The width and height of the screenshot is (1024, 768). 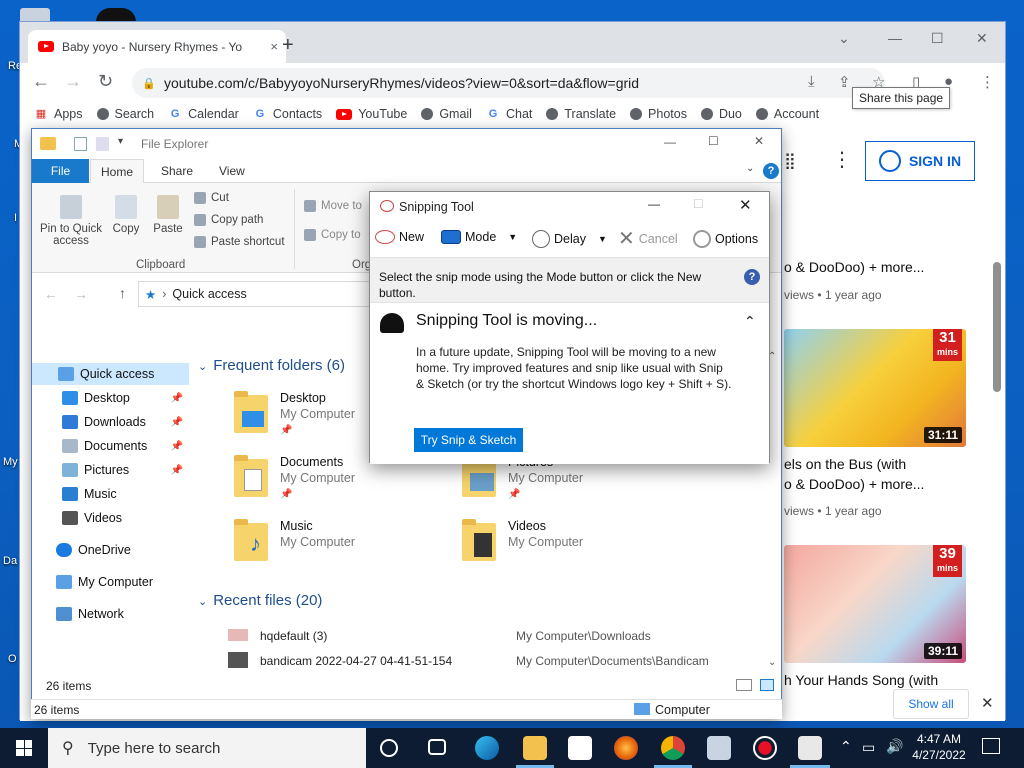 I want to click on close-tab-icon: ×, so click(x=274, y=46).